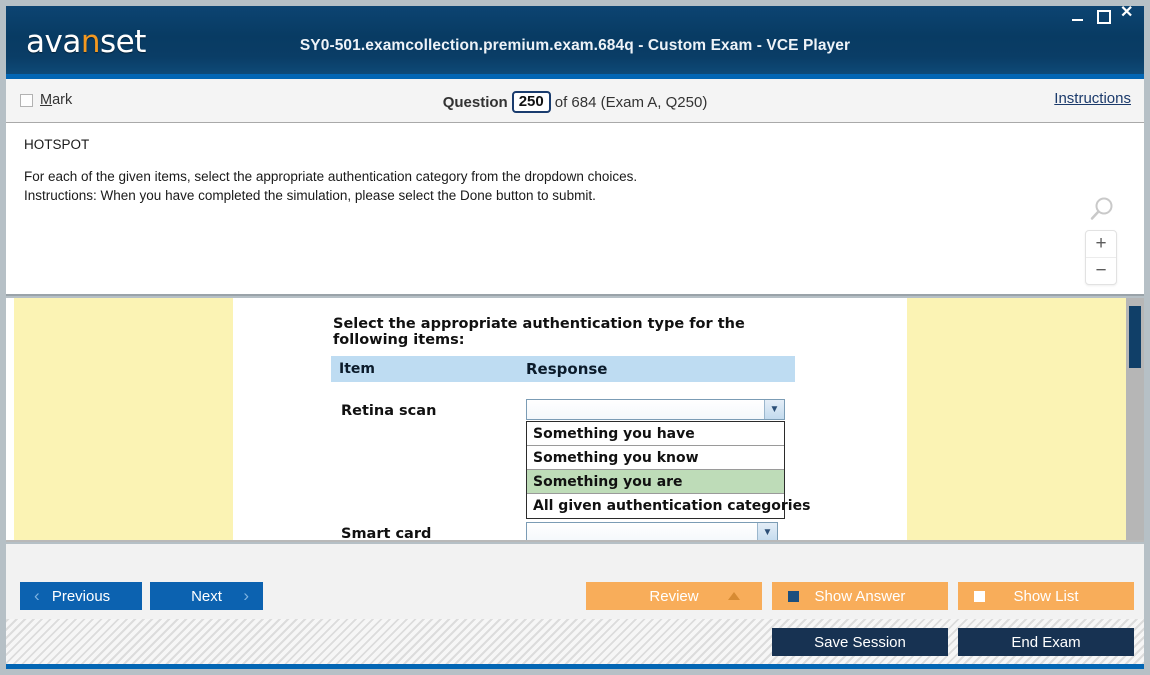 Image resolution: width=1150 pixels, height=675 pixels. Describe the element at coordinates (246, 595) in the screenshot. I see `chevron-right-icon: ›` at that location.